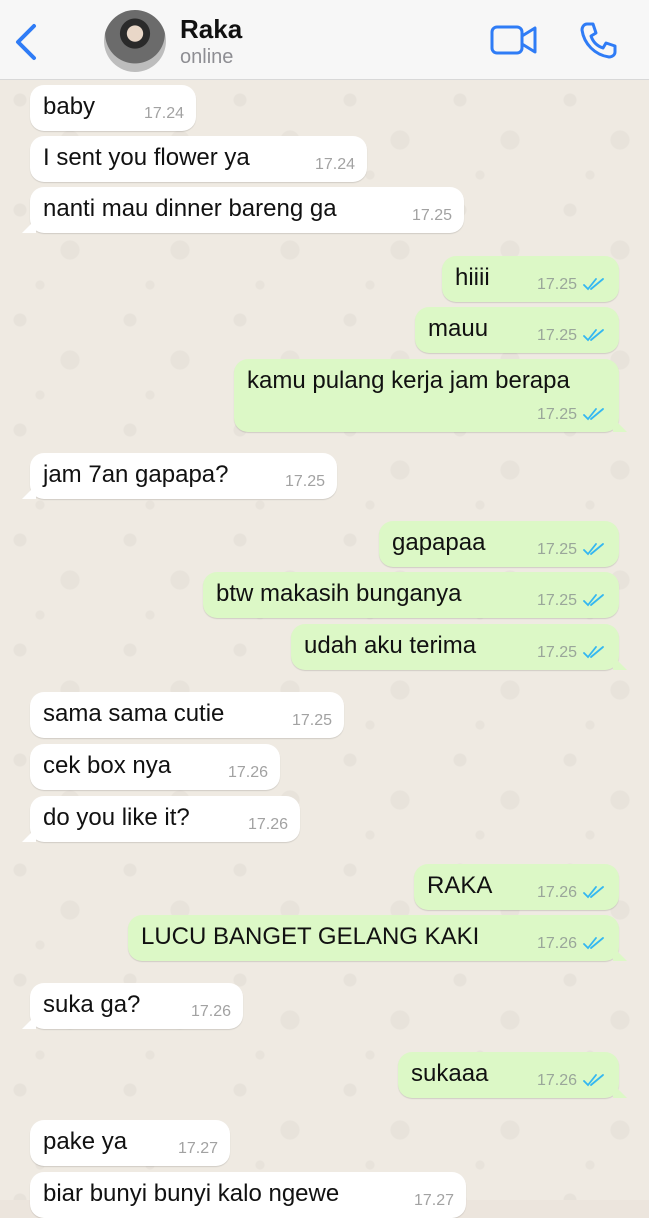 The height and width of the screenshot is (1218, 649). I want to click on outgoing-message-bubble: RAKA 17.26, so click(516, 887).